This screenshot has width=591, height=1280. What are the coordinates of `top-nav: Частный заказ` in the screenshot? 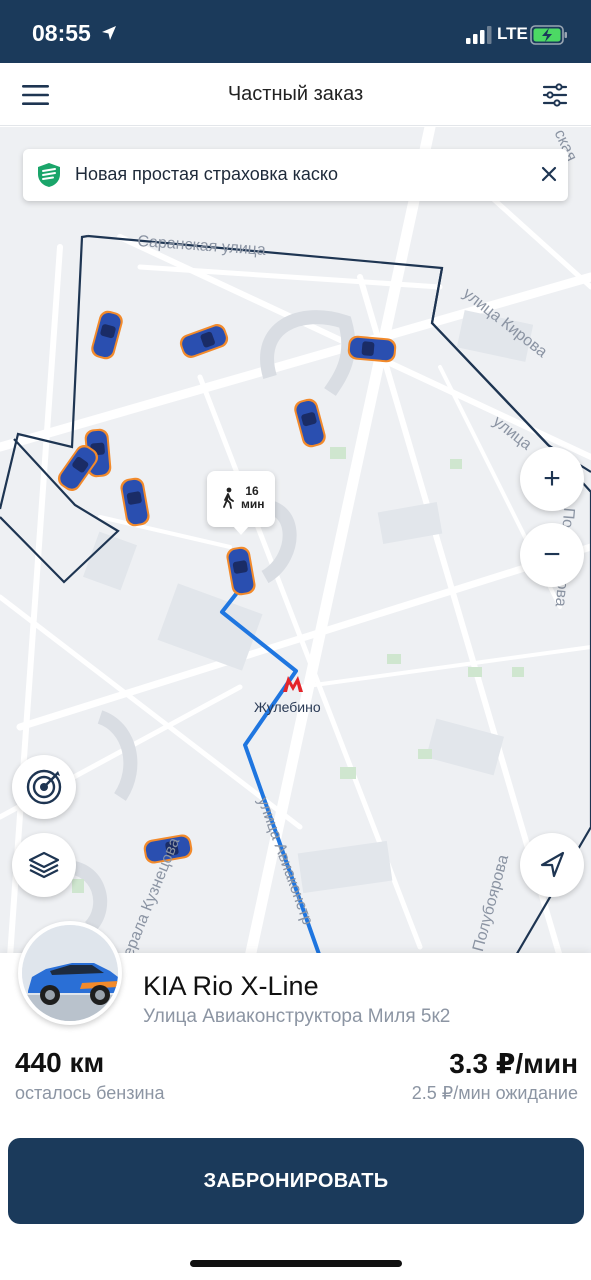 It's located at (295, 94).